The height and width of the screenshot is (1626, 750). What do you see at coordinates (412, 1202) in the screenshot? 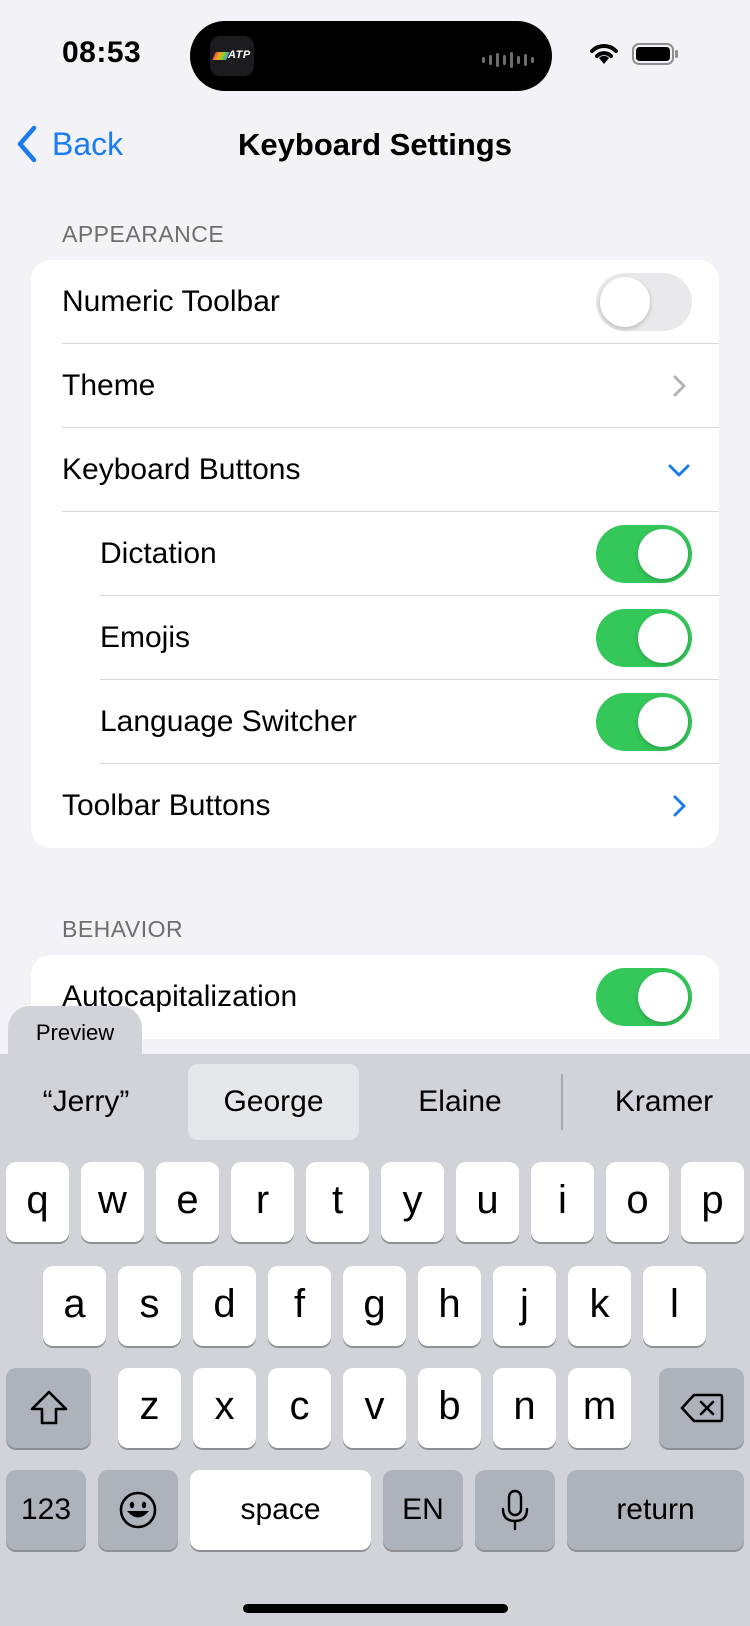
I see `key-y: y` at bounding box center [412, 1202].